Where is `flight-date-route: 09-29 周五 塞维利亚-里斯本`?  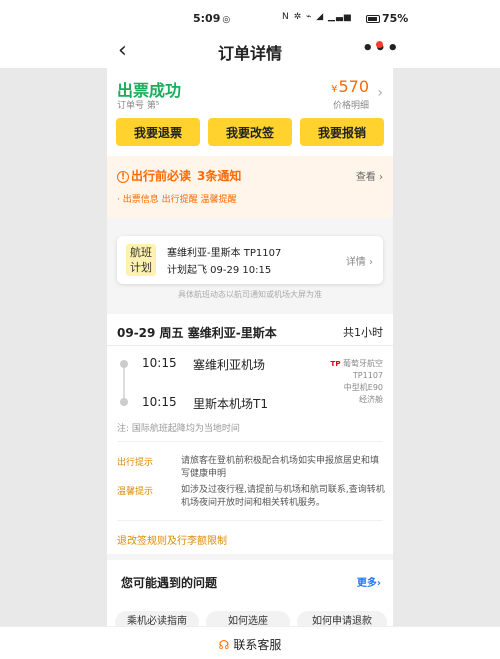
flight-date-route: 09-29 周五 塞维利亚-里斯本 is located at coordinates (197, 333).